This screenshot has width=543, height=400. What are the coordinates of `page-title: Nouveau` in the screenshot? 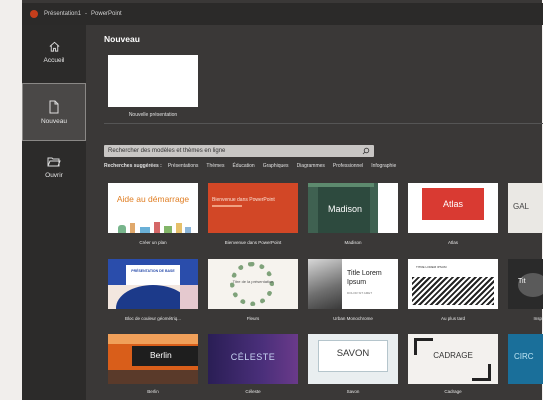 It's located at (122, 39).